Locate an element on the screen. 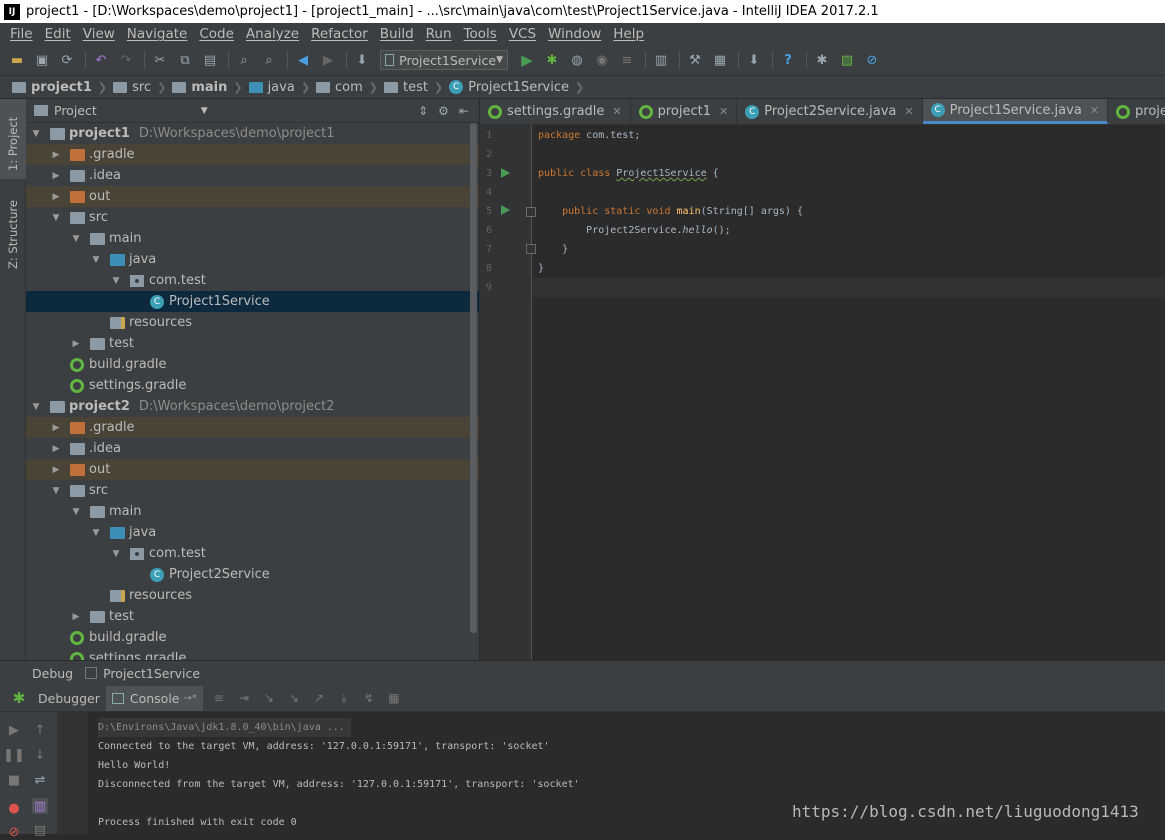 The width and height of the screenshot is (1165, 840). settings-icon: ⚒ is located at coordinates (695, 60).